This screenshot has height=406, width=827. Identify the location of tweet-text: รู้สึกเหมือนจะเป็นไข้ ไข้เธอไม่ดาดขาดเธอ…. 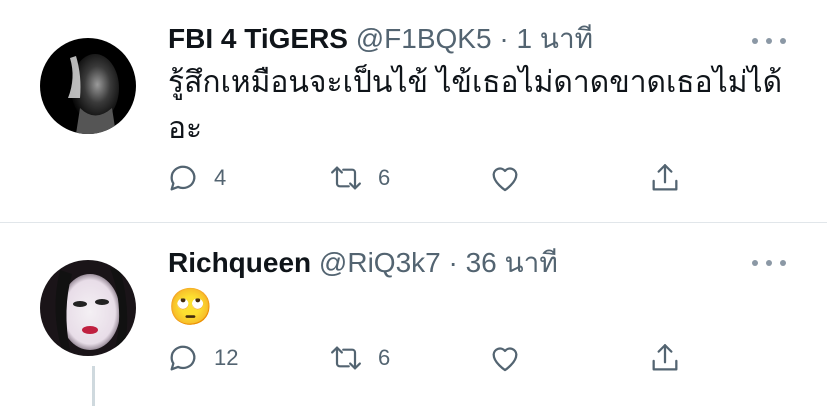
(475, 105).